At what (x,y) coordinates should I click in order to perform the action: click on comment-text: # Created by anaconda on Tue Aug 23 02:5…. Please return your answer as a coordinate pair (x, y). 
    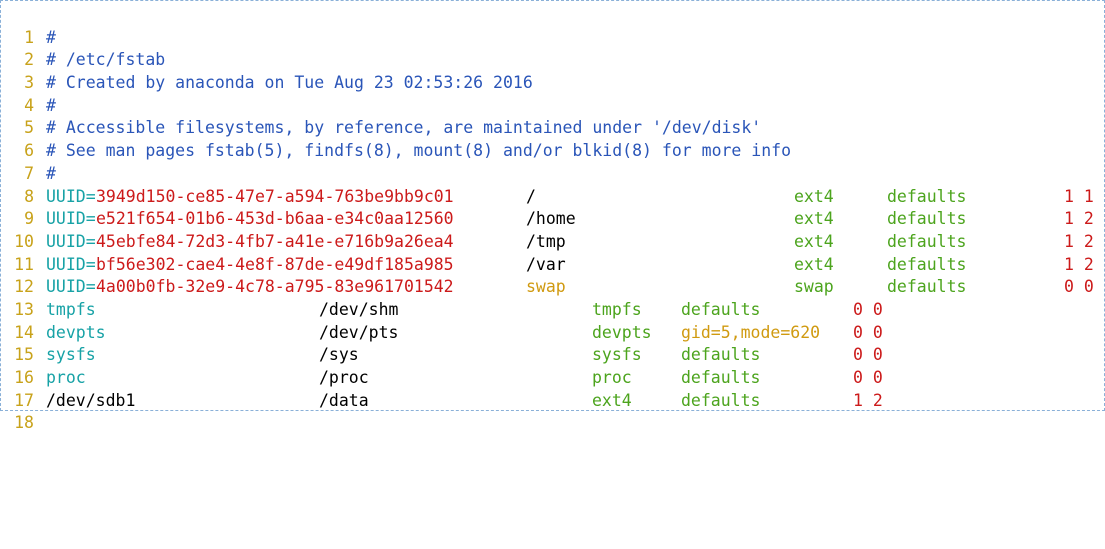
    Looking at the image, I should click on (289, 83).